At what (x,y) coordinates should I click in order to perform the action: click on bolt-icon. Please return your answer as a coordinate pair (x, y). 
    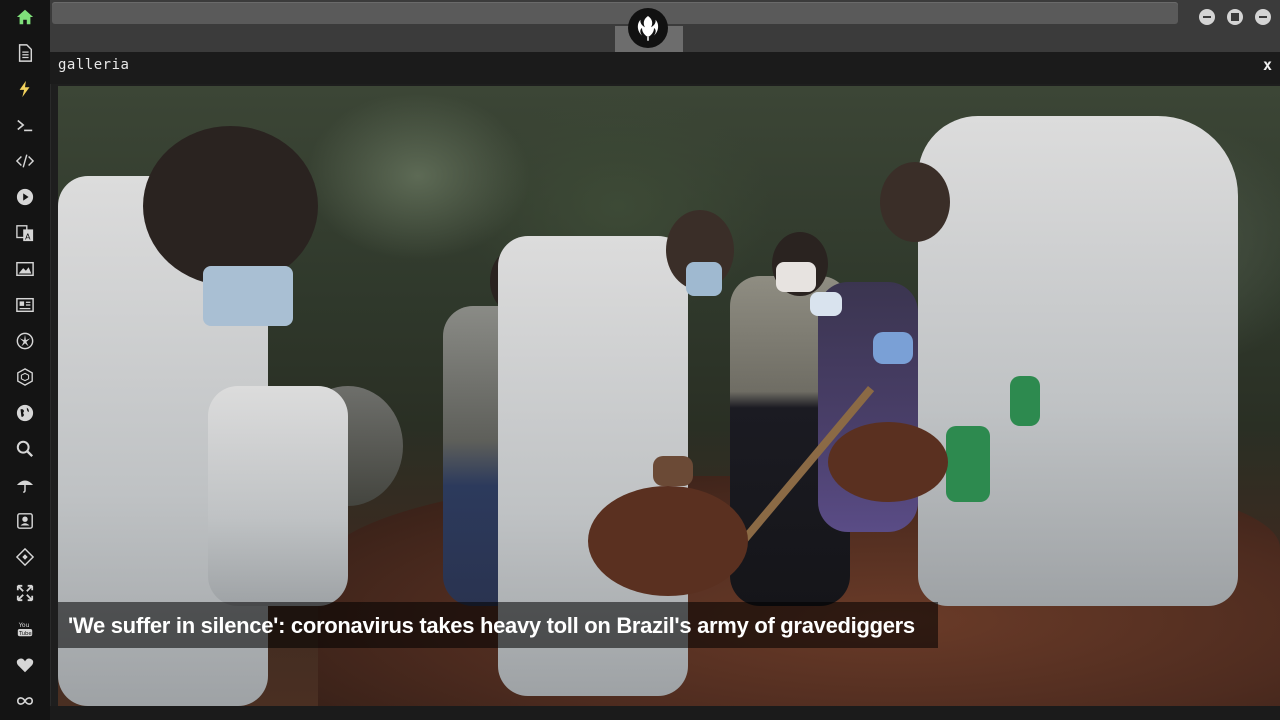
    Looking at the image, I should click on (25, 89).